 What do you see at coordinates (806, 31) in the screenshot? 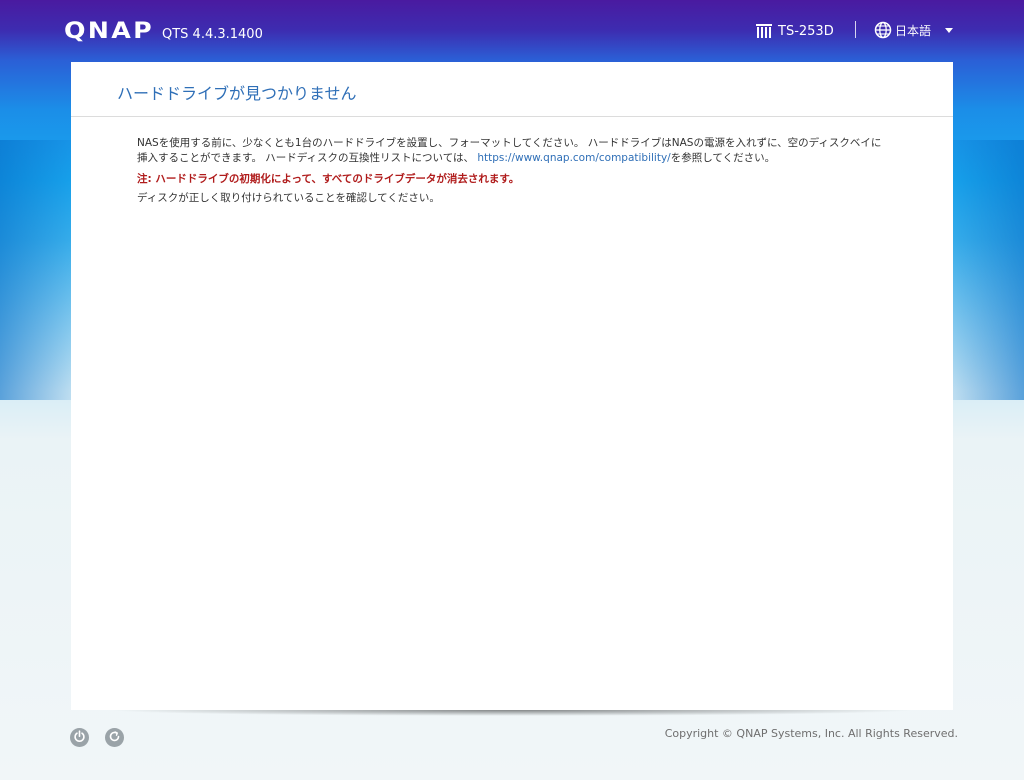
I see `nas-model-label: TS-253D` at bounding box center [806, 31].